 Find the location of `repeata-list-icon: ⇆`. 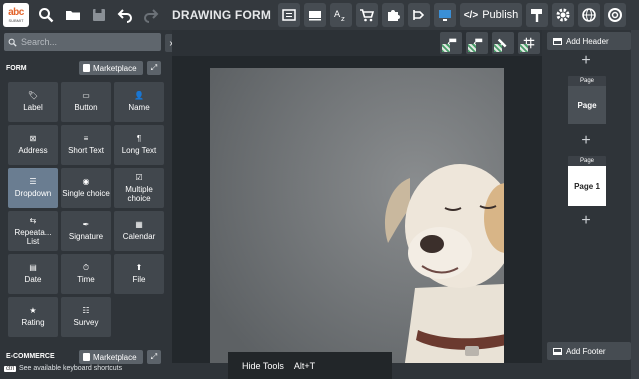

repeata-list-icon: ⇆ is located at coordinates (33, 220).